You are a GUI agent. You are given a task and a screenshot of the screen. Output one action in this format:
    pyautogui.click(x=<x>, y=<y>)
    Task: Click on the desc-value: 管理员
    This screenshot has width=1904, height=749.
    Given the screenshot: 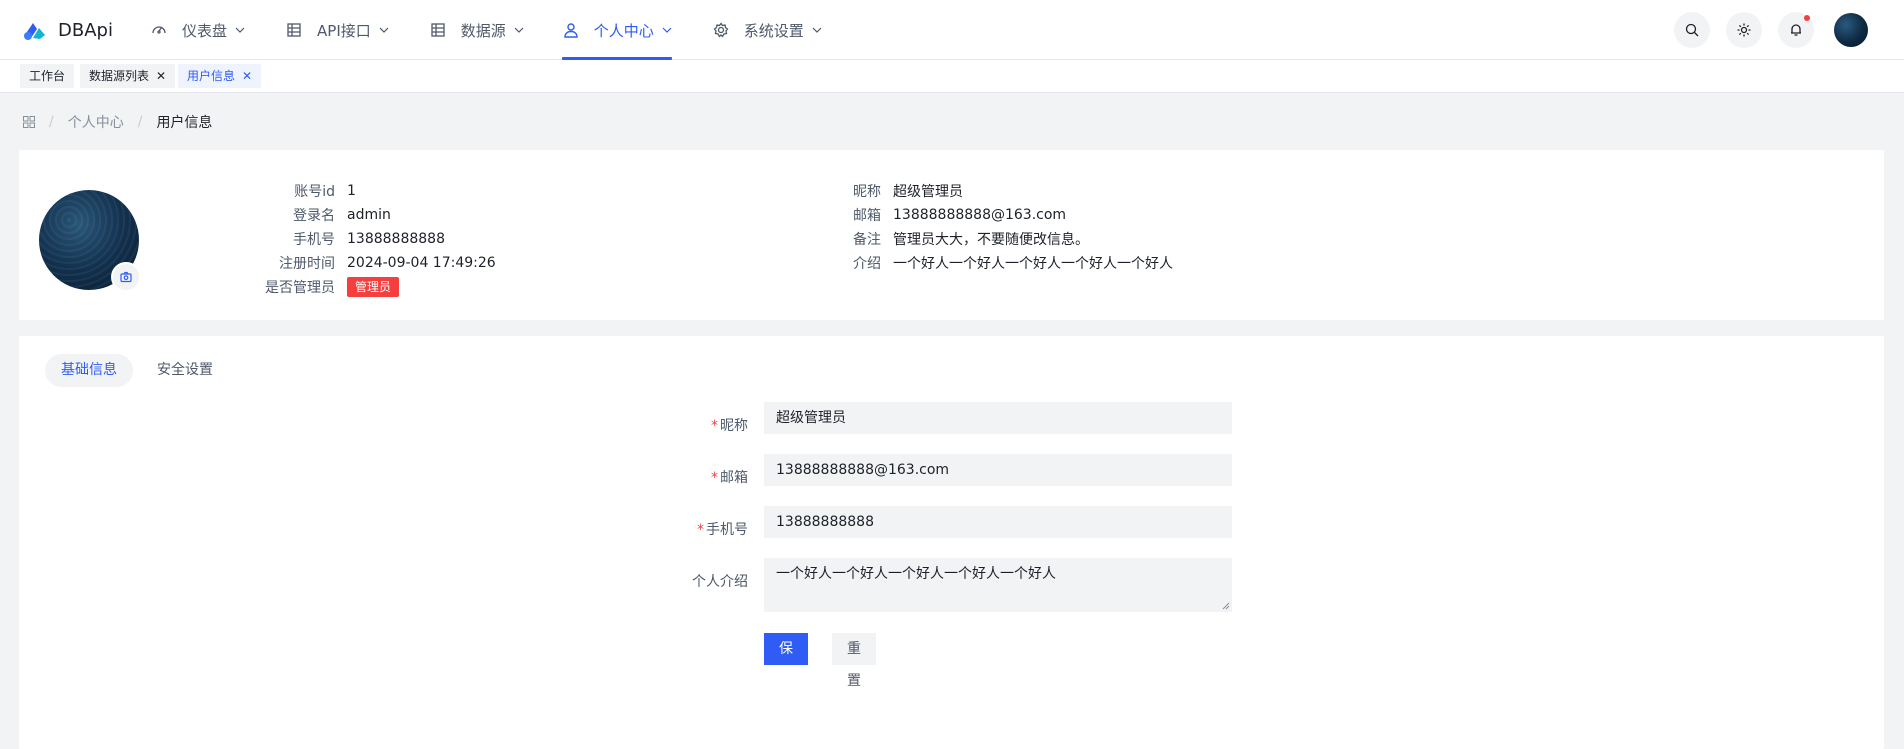 What is the action you would take?
    pyautogui.click(x=373, y=287)
    